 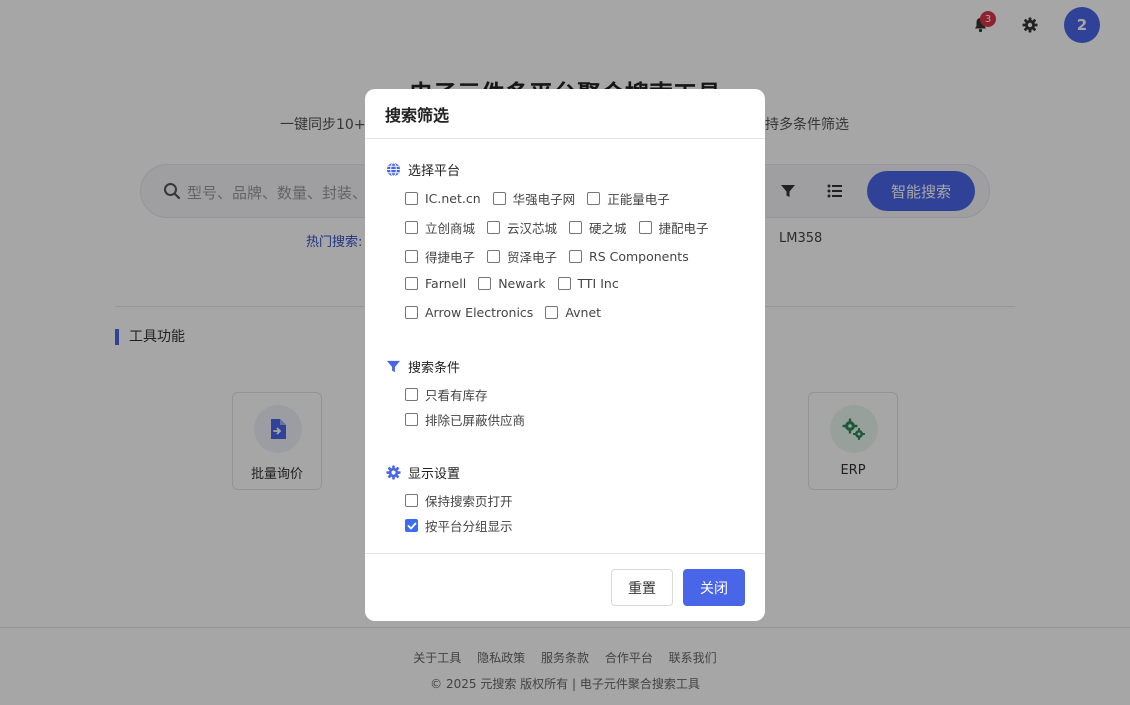 I want to click on condition-row: 排除已屏蔽供应商, so click(x=471, y=419).